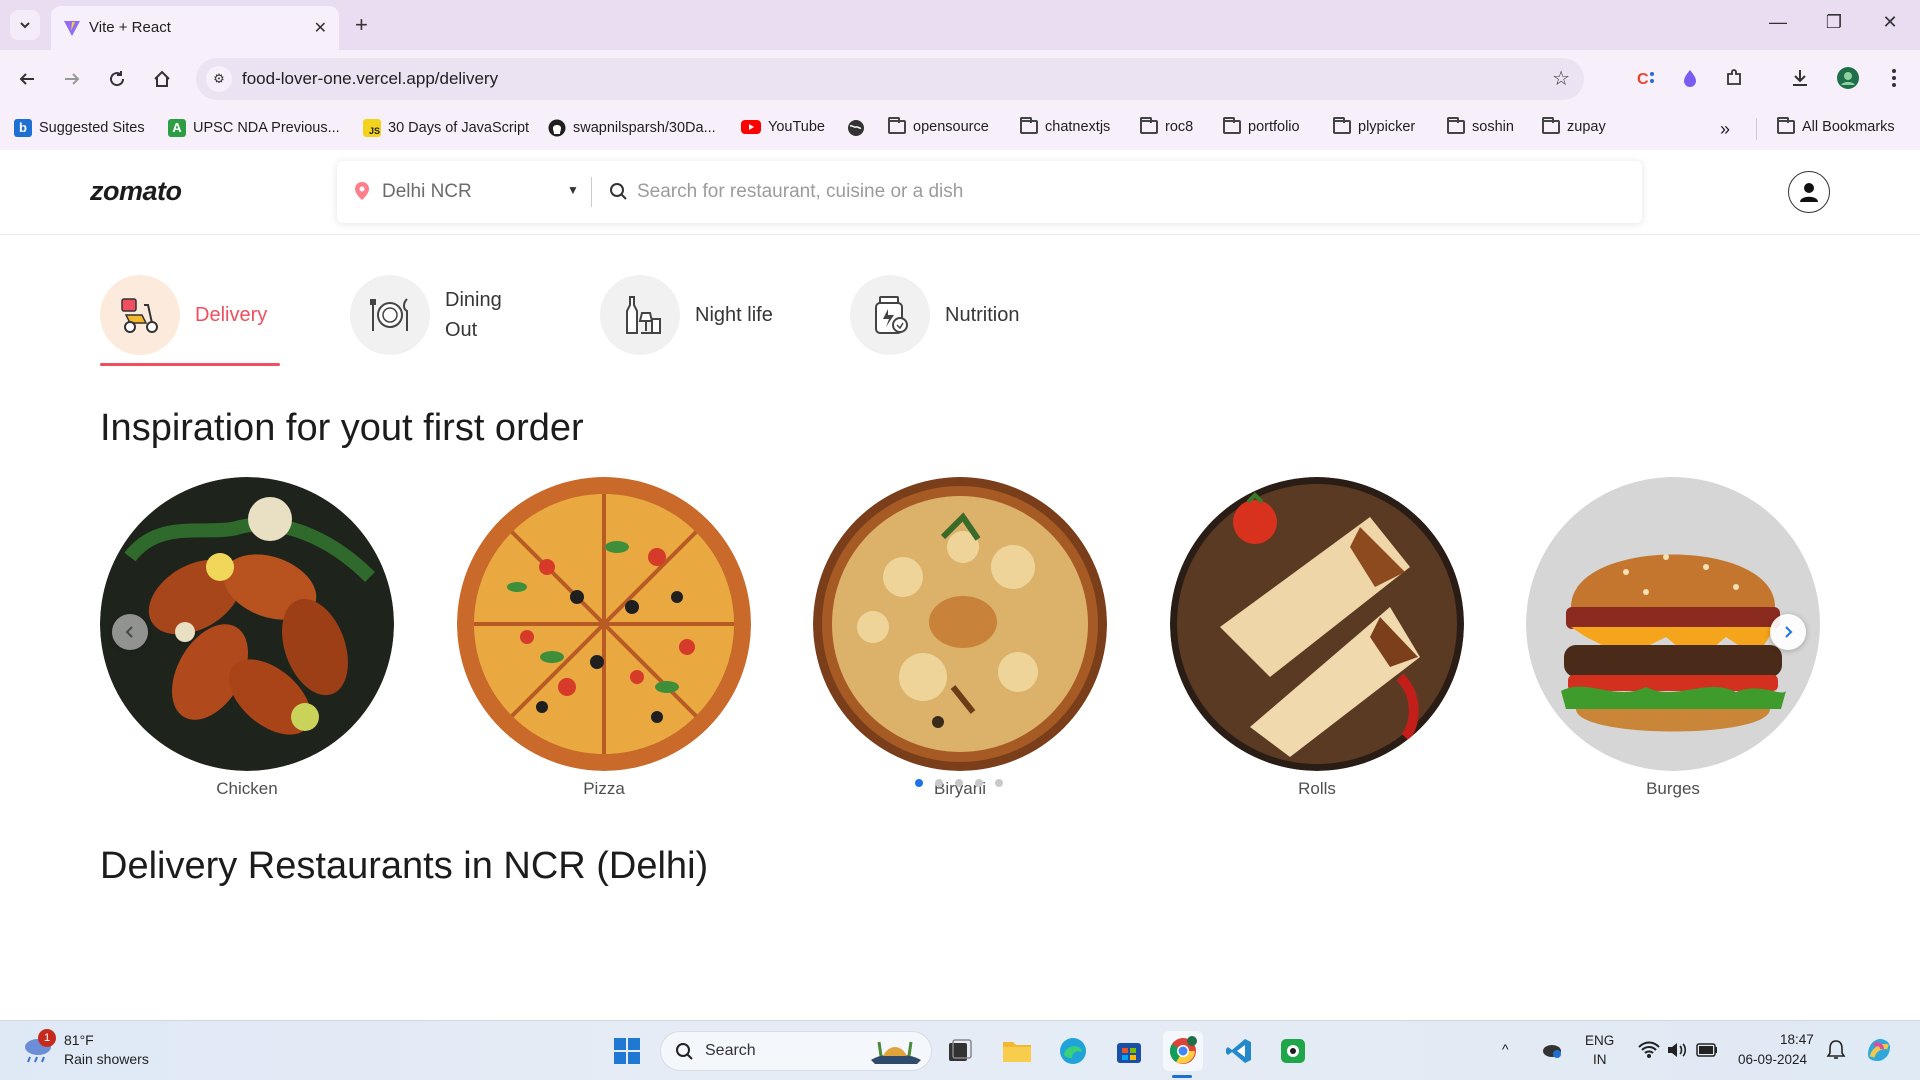  I want to click on task-view-button, so click(960, 1051).